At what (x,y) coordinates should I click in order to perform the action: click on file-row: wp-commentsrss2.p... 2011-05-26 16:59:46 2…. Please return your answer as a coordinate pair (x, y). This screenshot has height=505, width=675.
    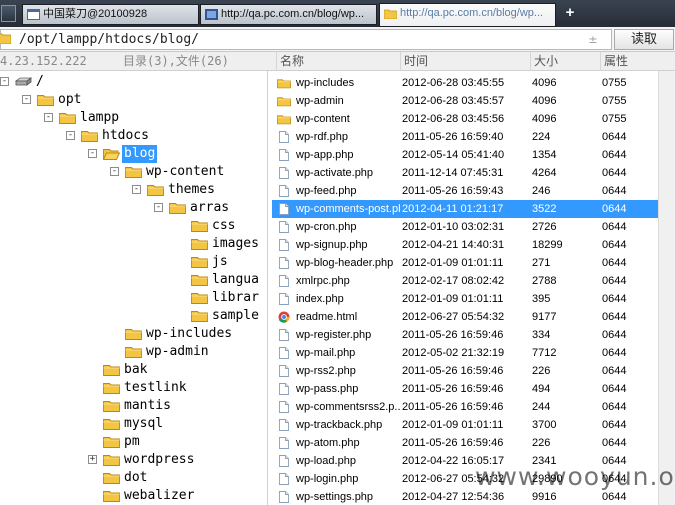
    Looking at the image, I should click on (465, 407).